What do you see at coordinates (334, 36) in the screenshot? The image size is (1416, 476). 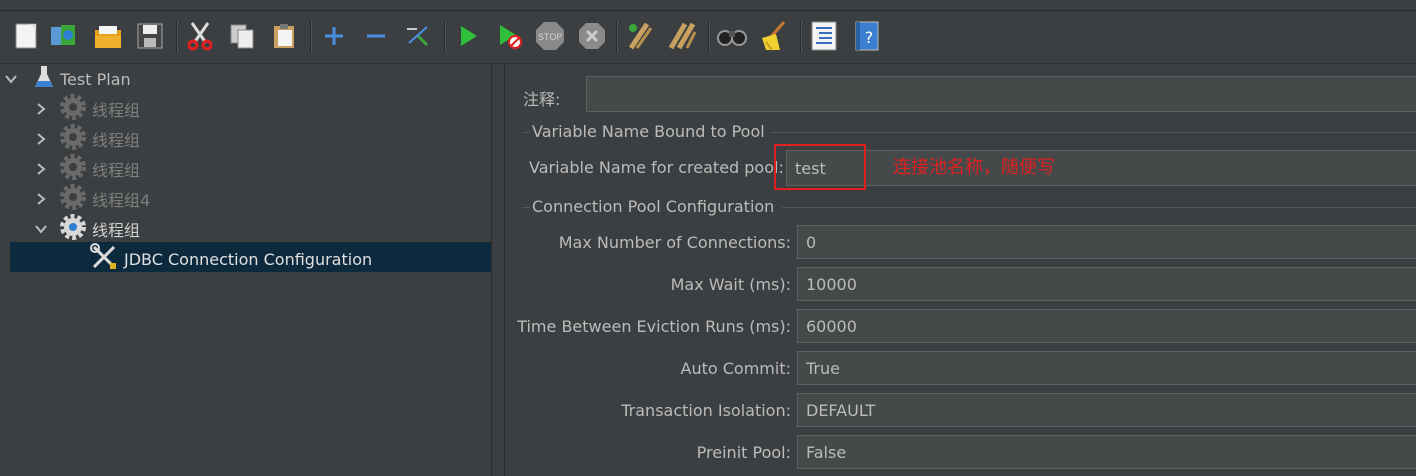 I see `expand-icon` at bounding box center [334, 36].